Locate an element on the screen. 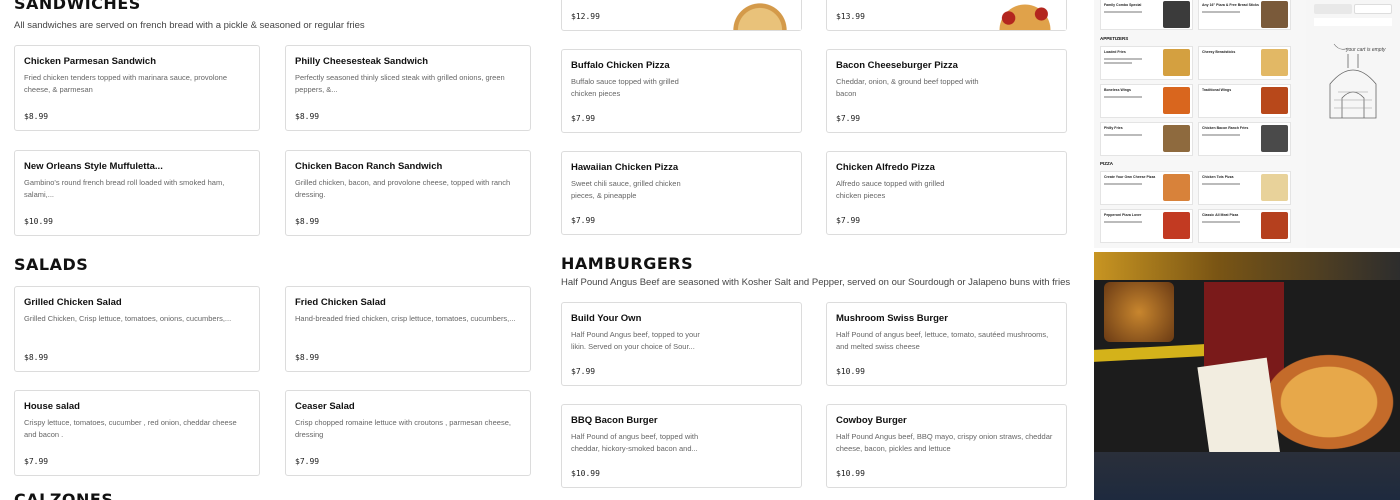 The width and height of the screenshot is (1400, 500). item-name: Chicken Bacon Ranch Sandwich is located at coordinates (369, 166).